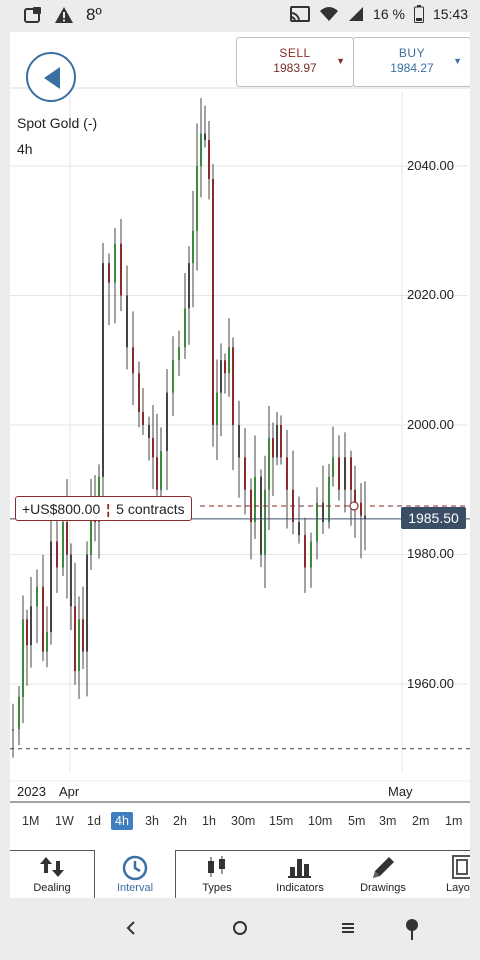  Describe the element at coordinates (420, 821) in the screenshot. I see `interval-2m: 2m` at that location.